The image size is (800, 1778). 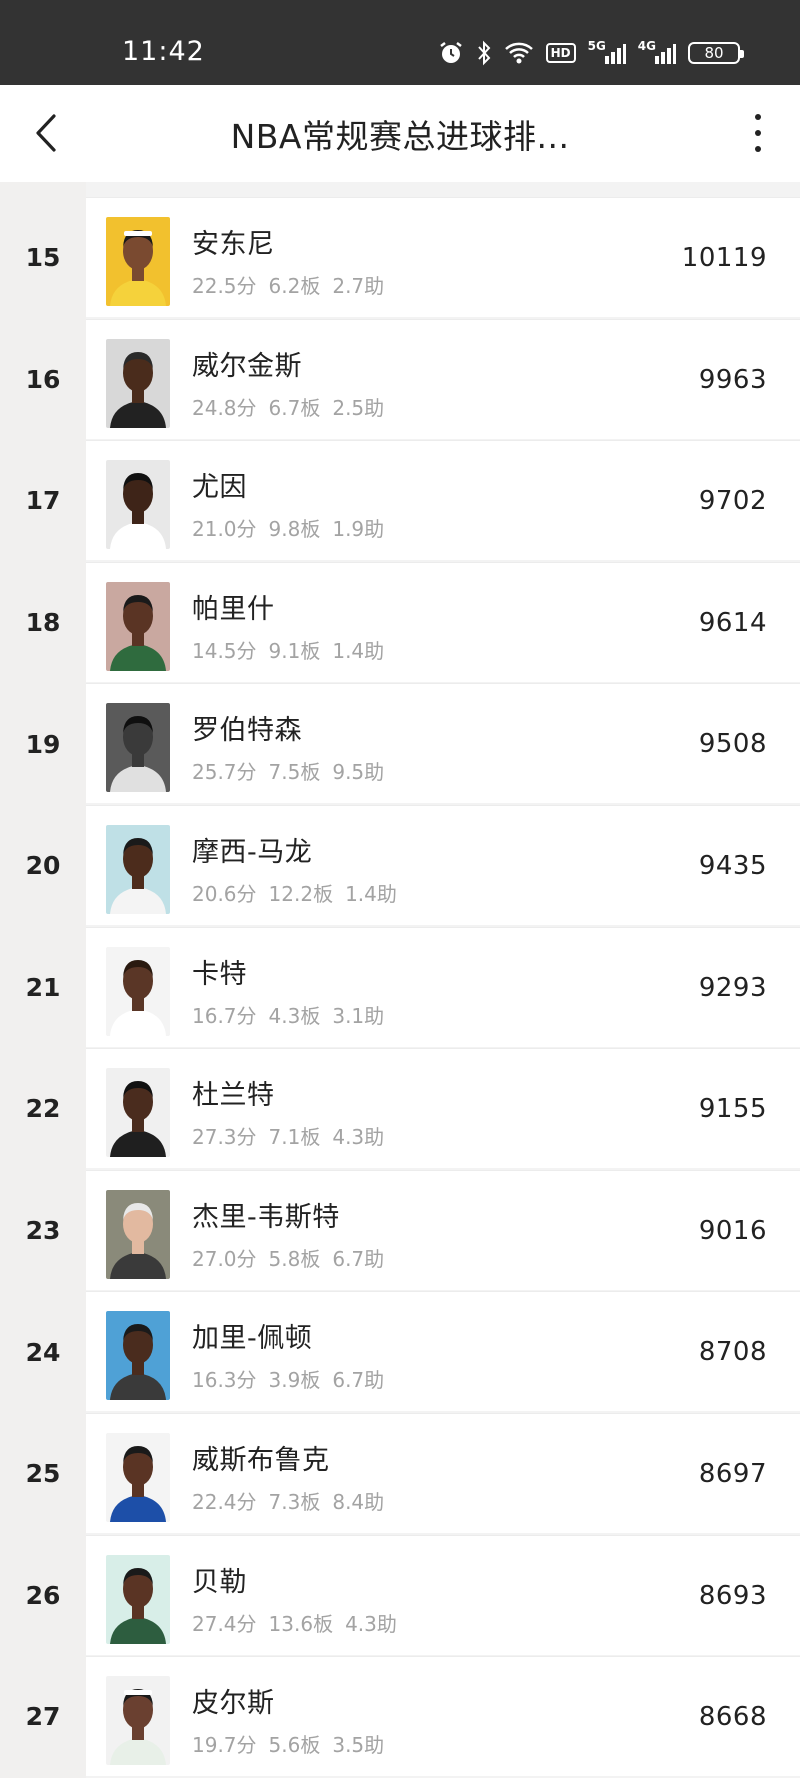 I want to click on rank-number: 27, so click(x=43, y=1717).